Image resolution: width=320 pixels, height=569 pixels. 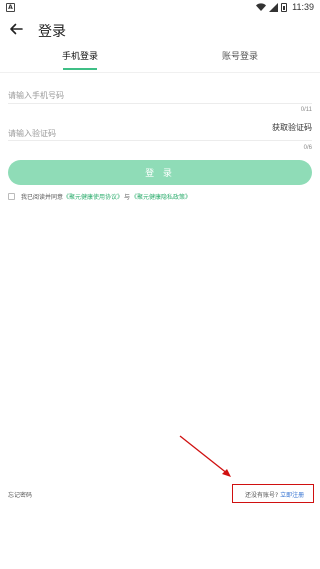 I want to click on phone-counter: 0/11, so click(x=306, y=110).